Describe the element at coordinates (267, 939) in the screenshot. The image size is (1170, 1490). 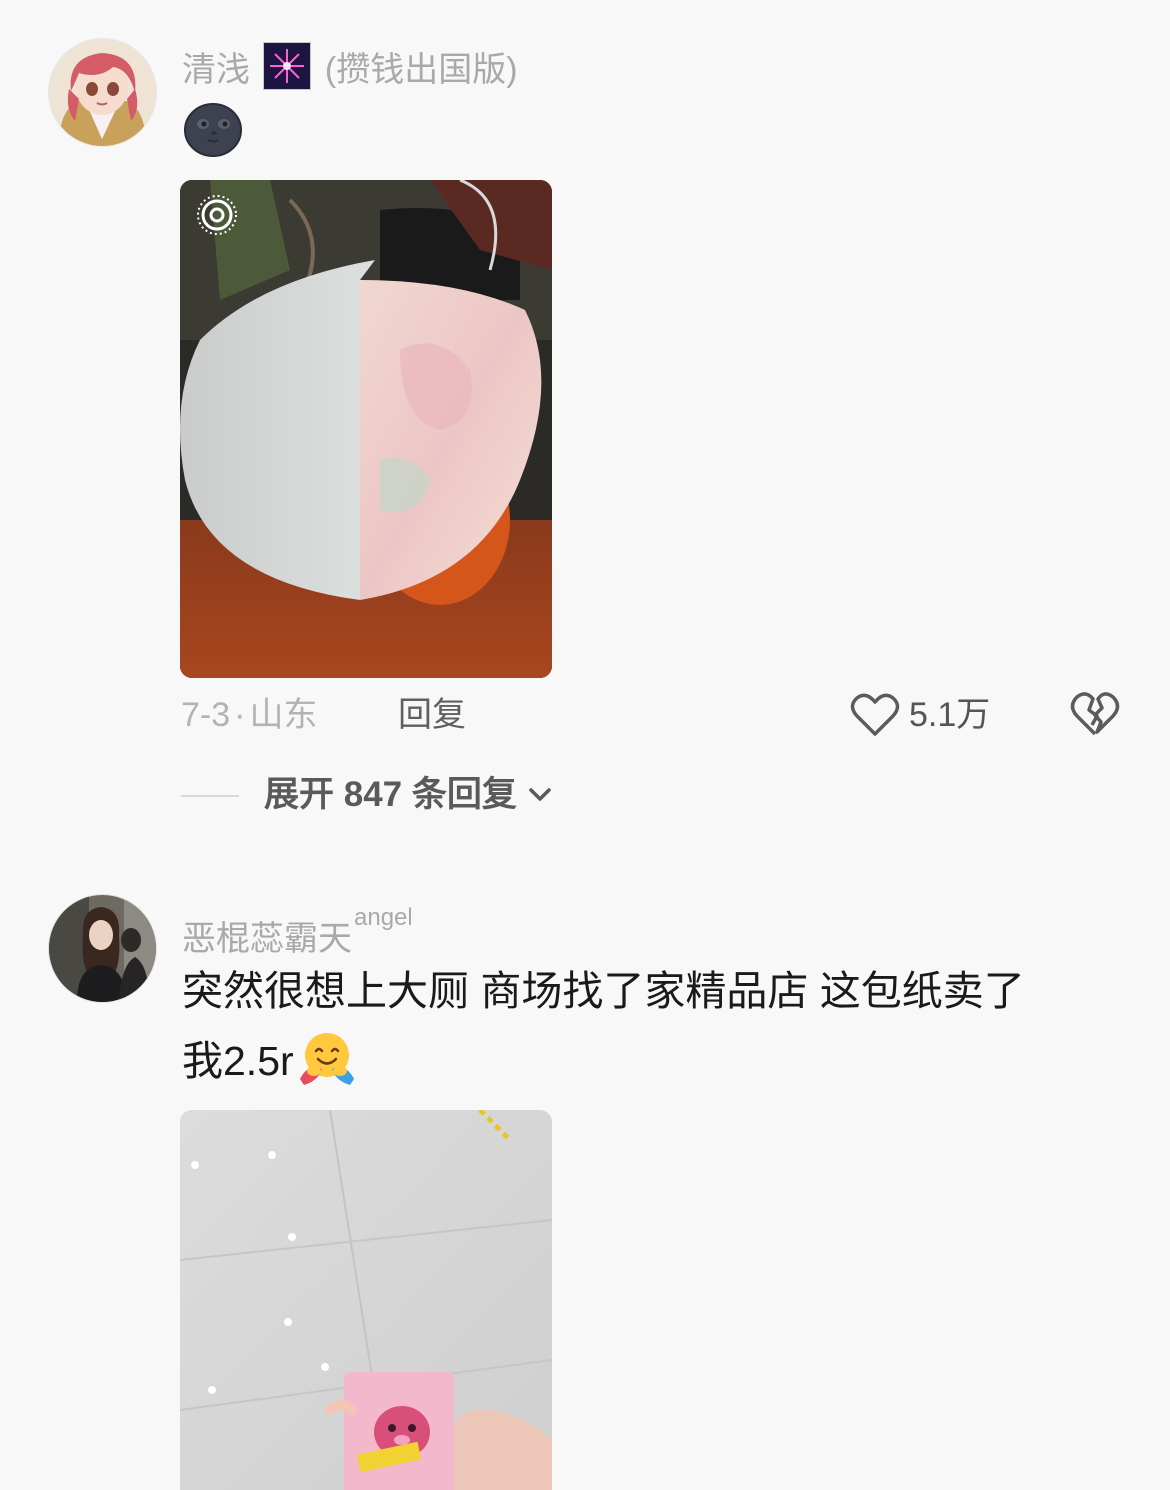
I see `username: 恶棍蕊霸天` at that location.